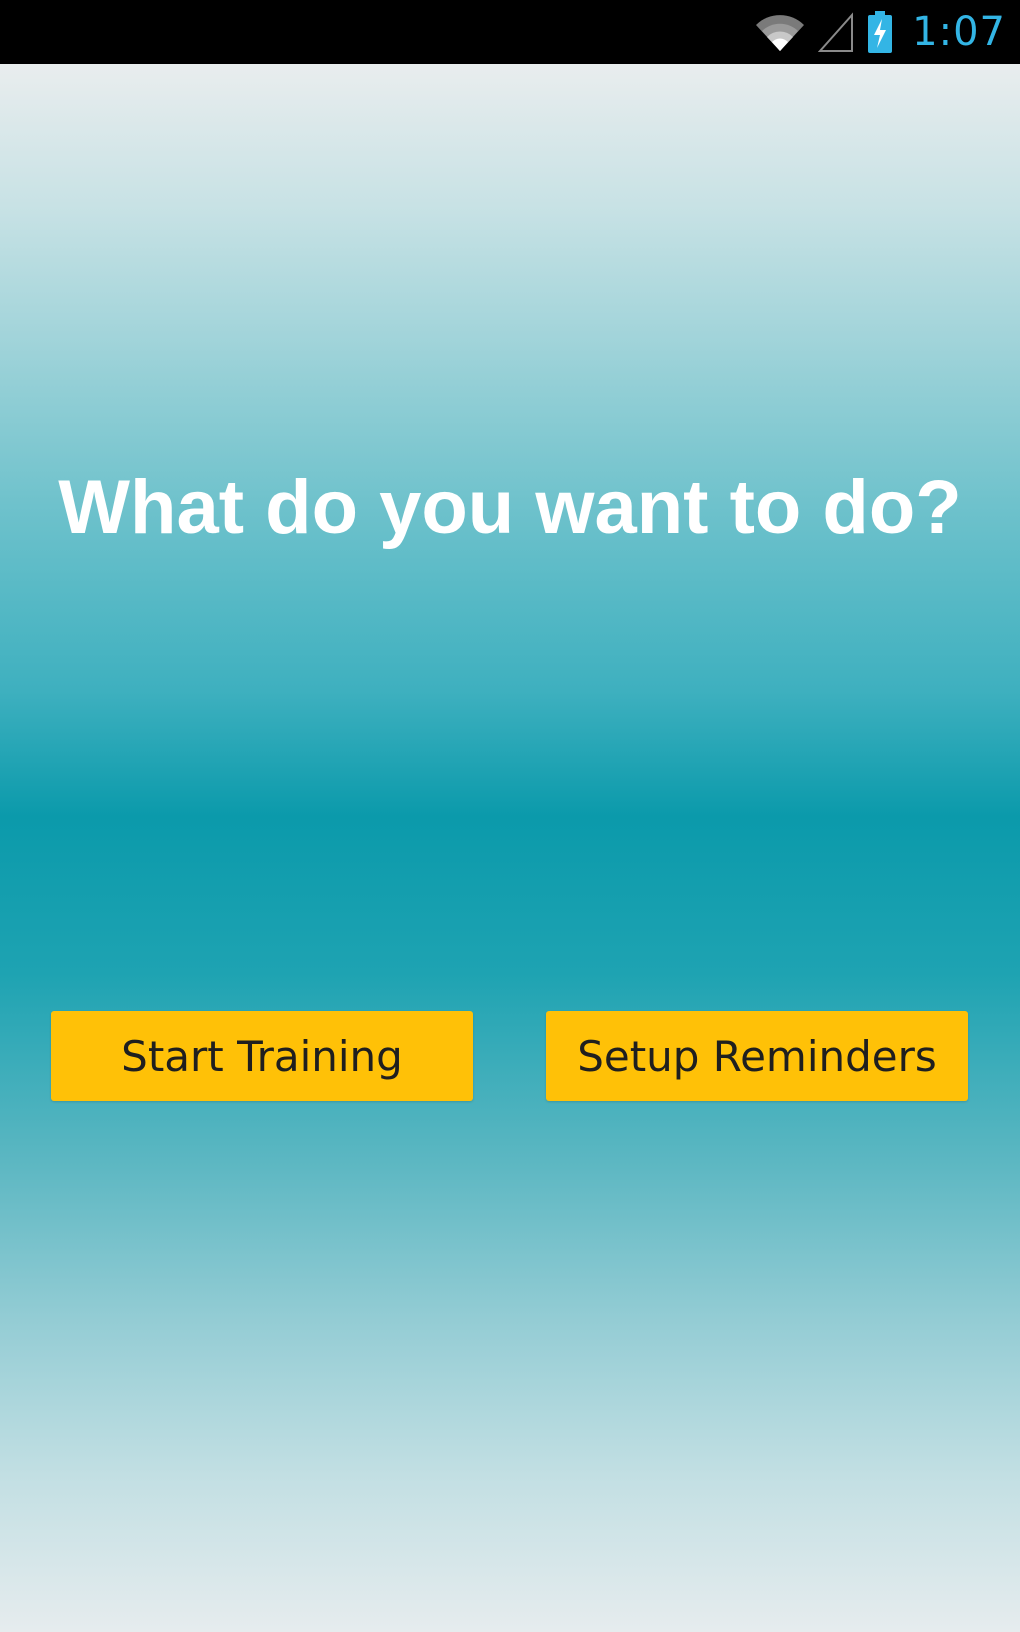 The image size is (1020, 1632). Describe the element at coordinates (510, 32) in the screenshot. I see `status-bar: 1:07` at that location.